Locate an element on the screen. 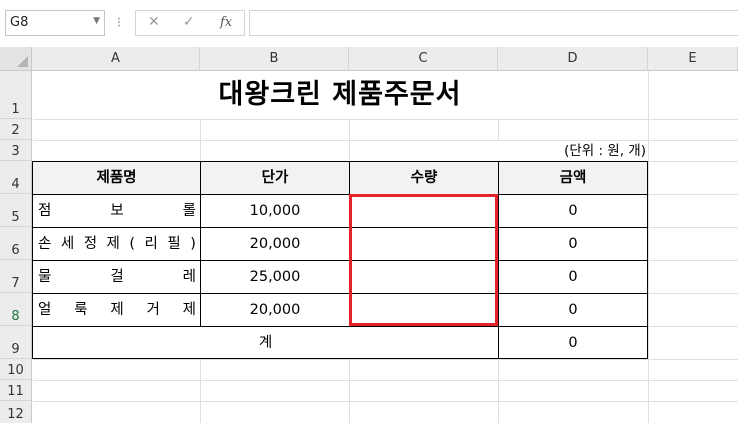 This screenshot has width=738, height=423. quantity-highlight-box is located at coordinates (423, 260).